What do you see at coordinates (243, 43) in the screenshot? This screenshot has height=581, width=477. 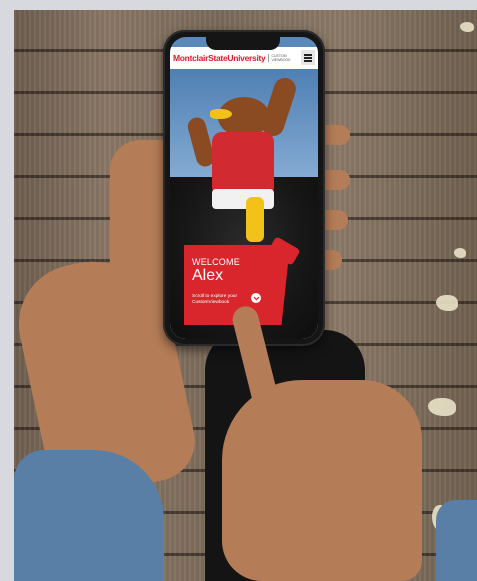 I see `phone-notch` at bounding box center [243, 43].